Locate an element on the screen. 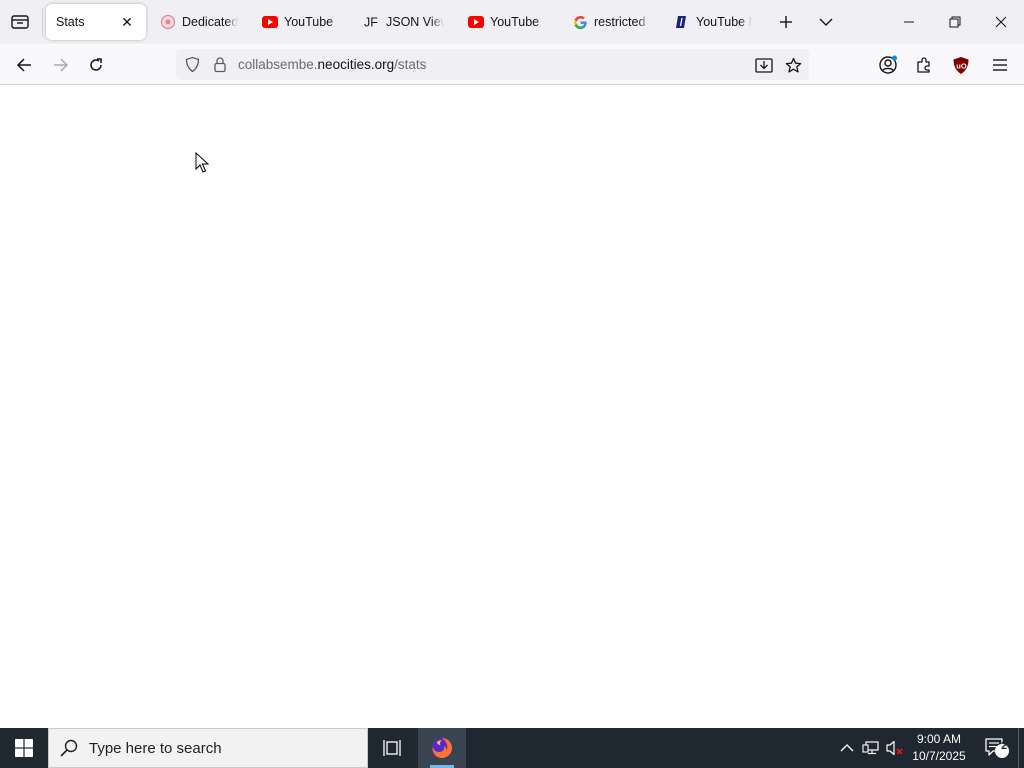 The width and height of the screenshot is (1024, 768). tab-title: YouTube M is located at coordinates (724, 22).